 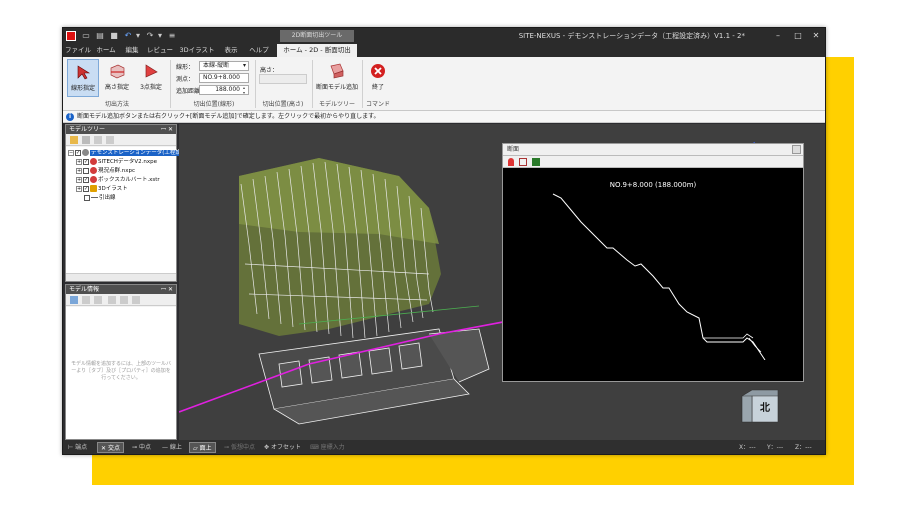 What do you see at coordinates (136, 153) in the screenshot?
I see `tree-item-label: デモンストレーションデータ(工程設` at bounding box center [136, 153].